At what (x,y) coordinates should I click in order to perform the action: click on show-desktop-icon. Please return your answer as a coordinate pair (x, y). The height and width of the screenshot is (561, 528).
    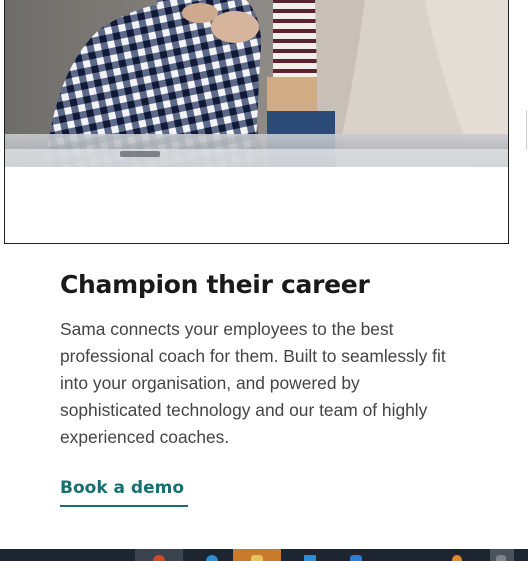
    Looking at the image, I should click on (501, 558).